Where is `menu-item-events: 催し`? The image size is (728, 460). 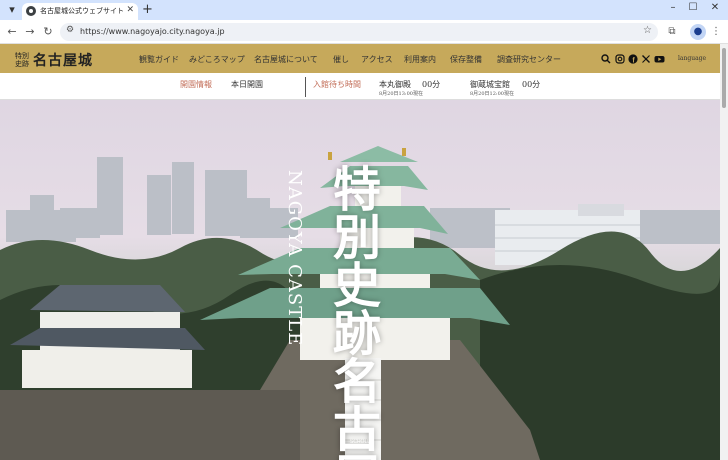
menu-item-events: 催し is located at coordinates (341, 59).